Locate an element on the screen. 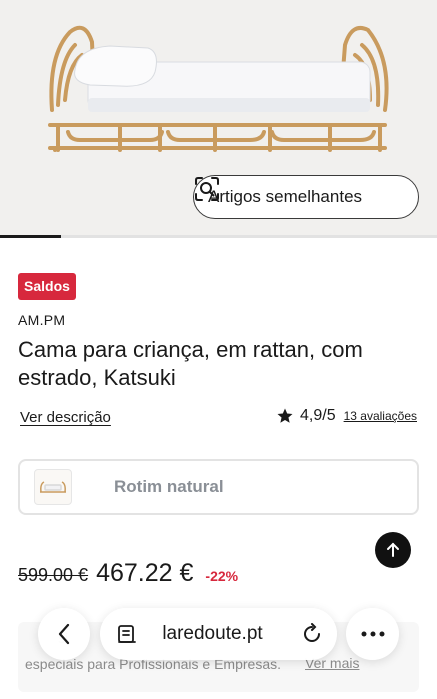 This screenshot has height=699, width=437. reviews-link: 13 avaliações is located at coordinates (380, 416).